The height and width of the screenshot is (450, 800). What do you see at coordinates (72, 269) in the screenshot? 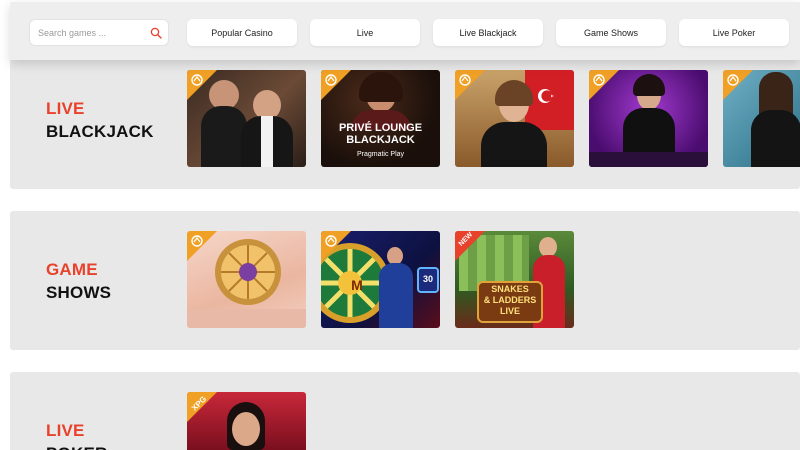
I see `section-title-accent: GAME` at bounding box center [72, 269].